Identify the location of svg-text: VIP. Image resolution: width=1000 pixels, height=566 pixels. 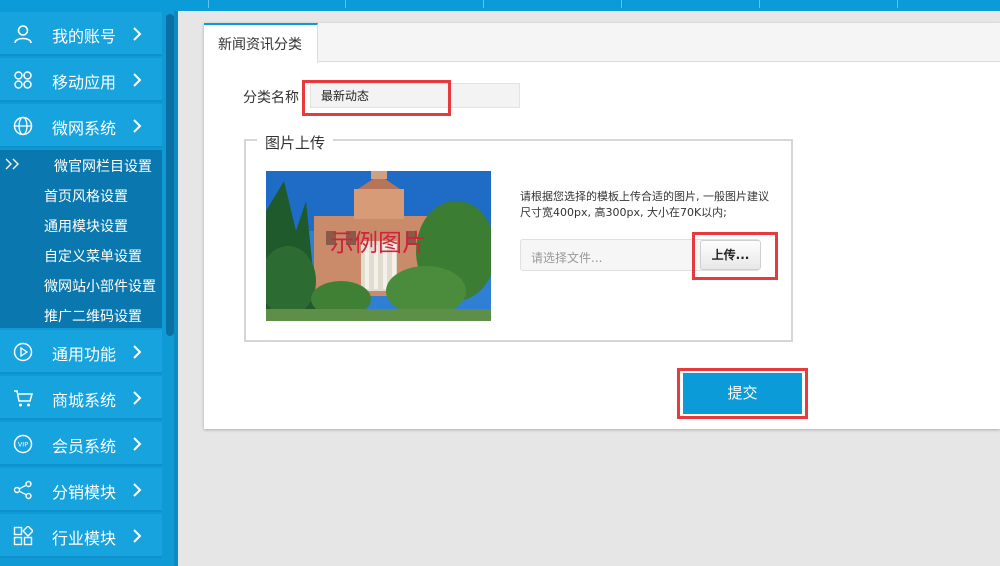
(23, 445).